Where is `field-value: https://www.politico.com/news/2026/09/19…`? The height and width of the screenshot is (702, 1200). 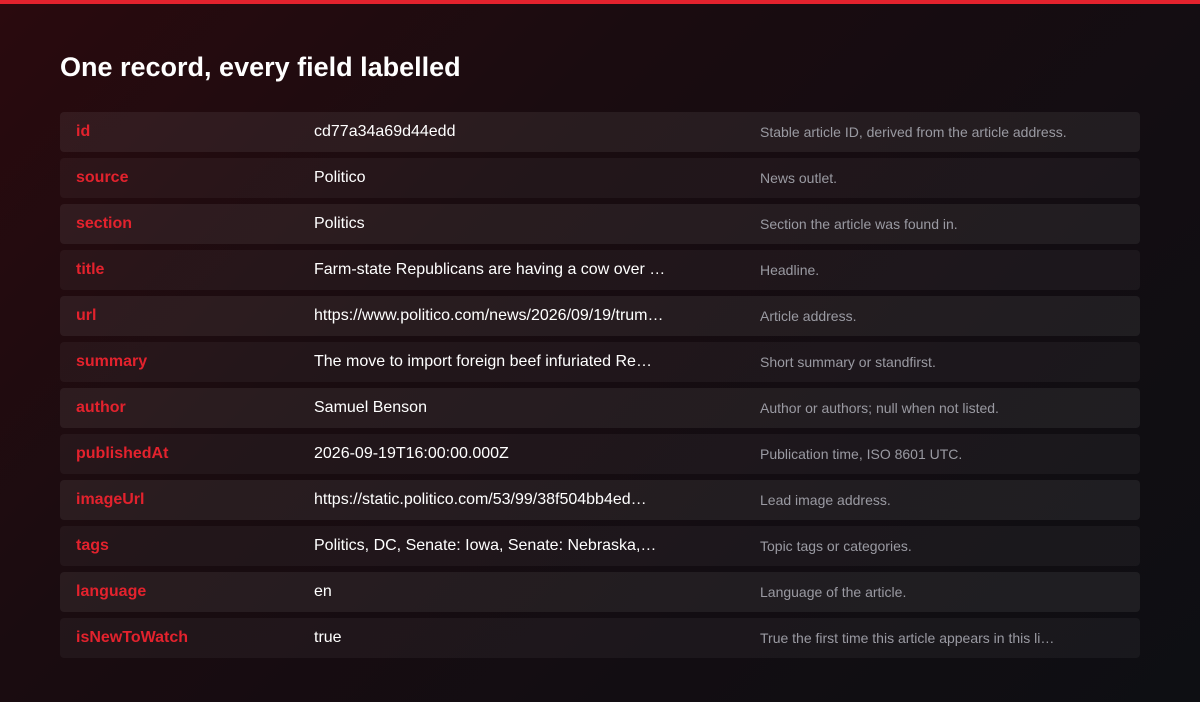 field-value: https://www.politico.com/news/2026/09/19… is located at coordinates (489, 315).